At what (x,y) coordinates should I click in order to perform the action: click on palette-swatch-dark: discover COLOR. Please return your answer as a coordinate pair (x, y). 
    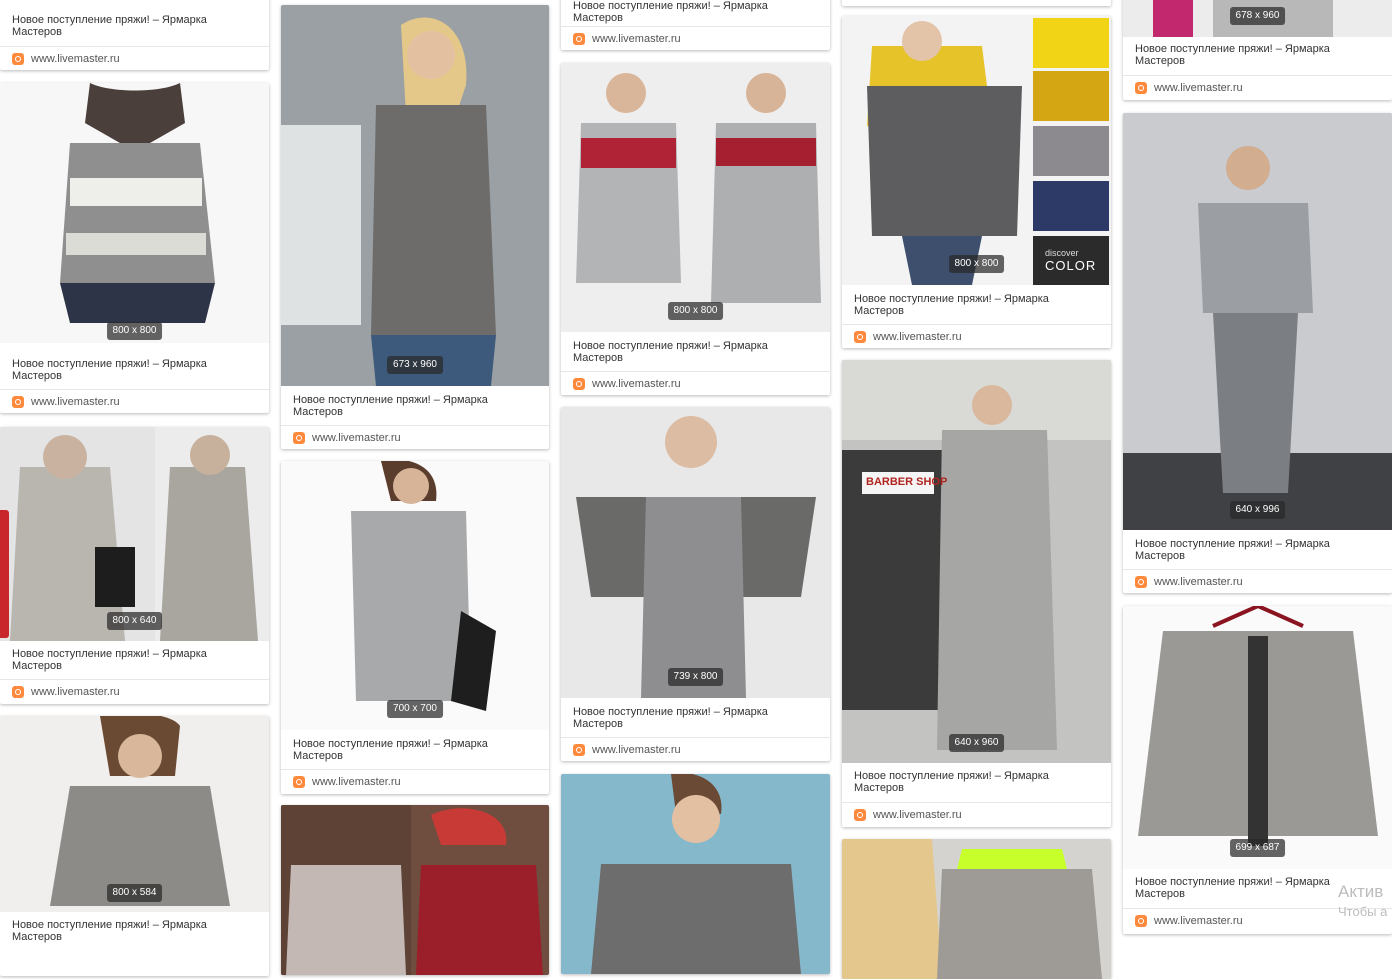
    Looking at the image, I should click on (1071, 260).